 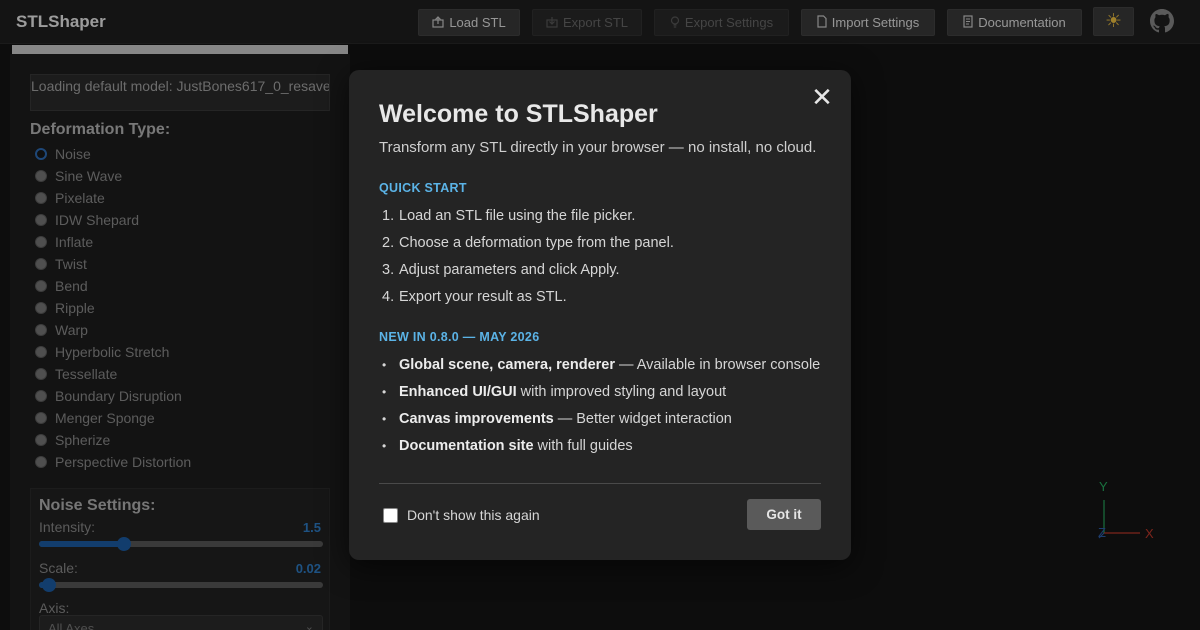 I want to click on dont-show-again-checkbox, so click(x=390, y=515).